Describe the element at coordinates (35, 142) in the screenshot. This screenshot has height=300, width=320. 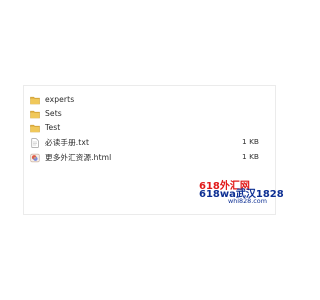
I see `text-file-icon` at that location.